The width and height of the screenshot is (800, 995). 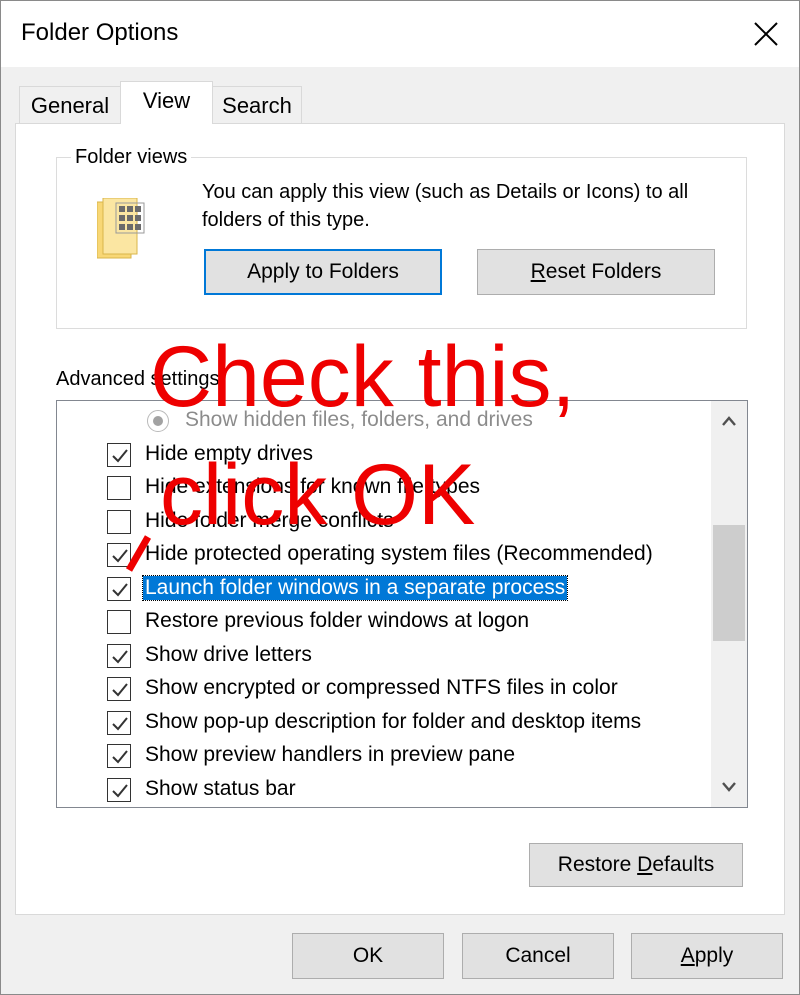 I want to click on restore-defaults-button: Restore Defaults, so click(x=636, y=865).